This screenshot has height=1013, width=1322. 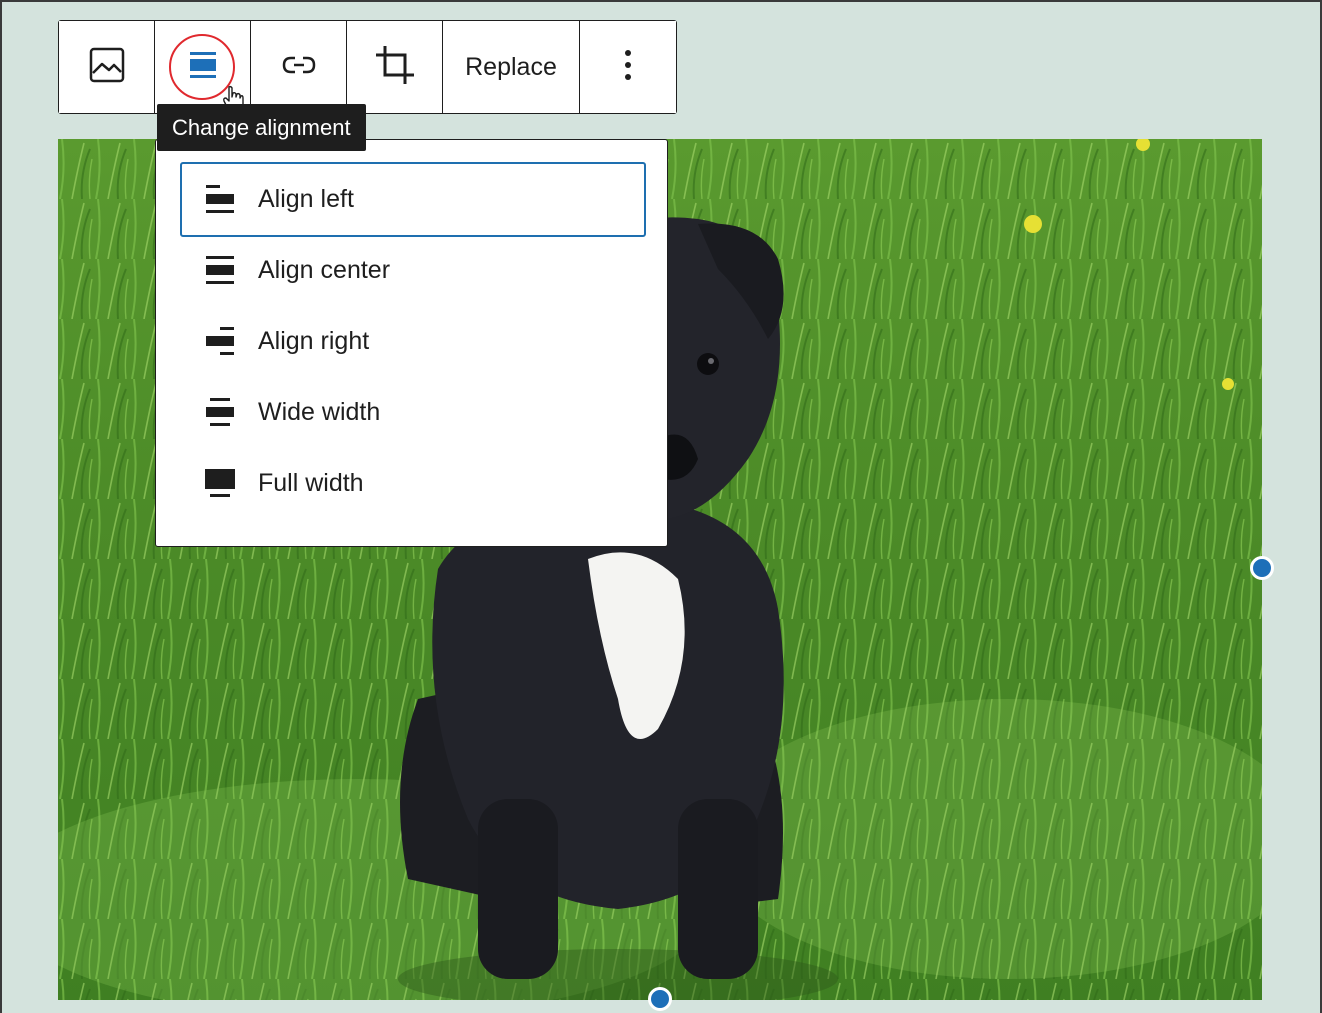 What do you see at coordinates (1262, 568) in the screenshot?
I see `resize-handle-right` at bounding box center [1262, 568].